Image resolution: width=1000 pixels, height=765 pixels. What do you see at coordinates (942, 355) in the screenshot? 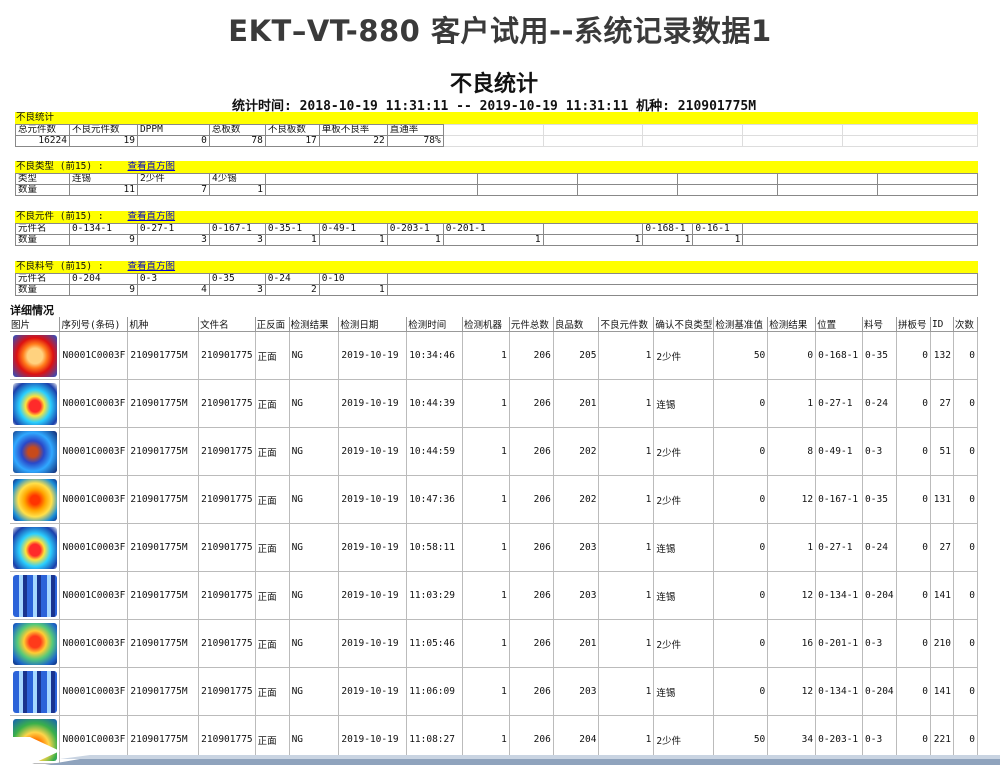
I see `cell-id: 132` at bounding box center [942, 355].